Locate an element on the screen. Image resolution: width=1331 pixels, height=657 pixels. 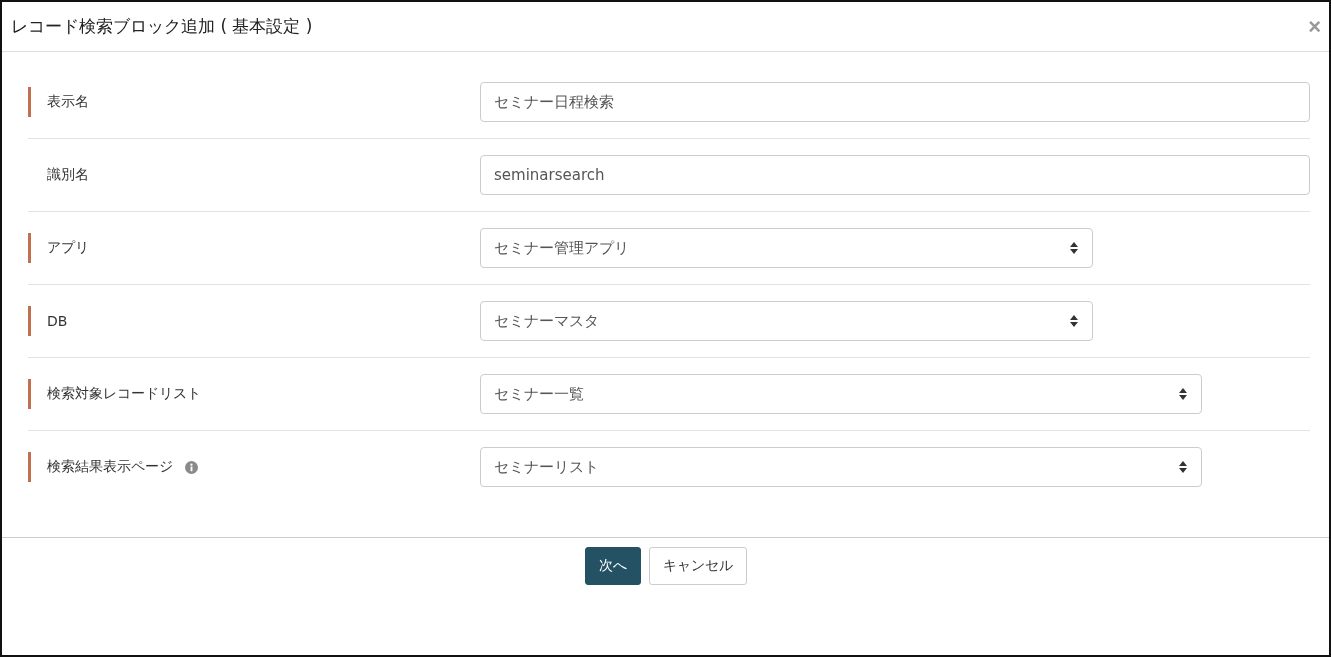
text-field: seminarsearch is located at coordinates (895, 175).